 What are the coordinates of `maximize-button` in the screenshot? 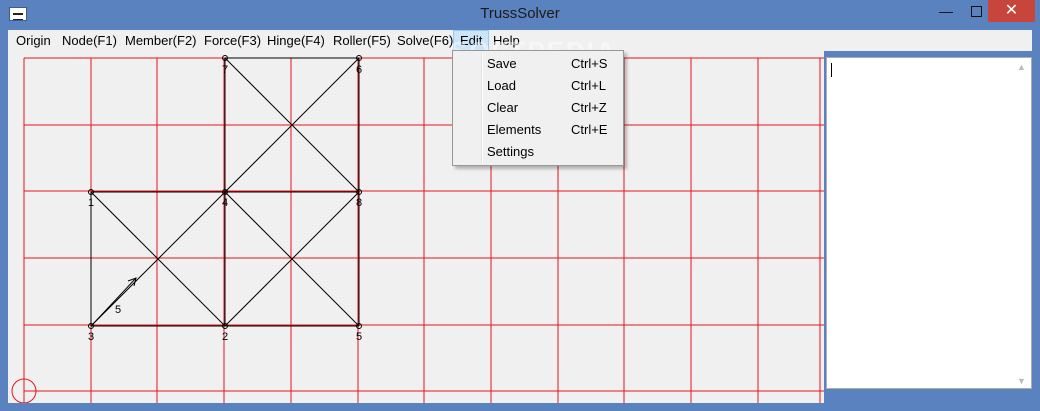 It's located at (976, 11).